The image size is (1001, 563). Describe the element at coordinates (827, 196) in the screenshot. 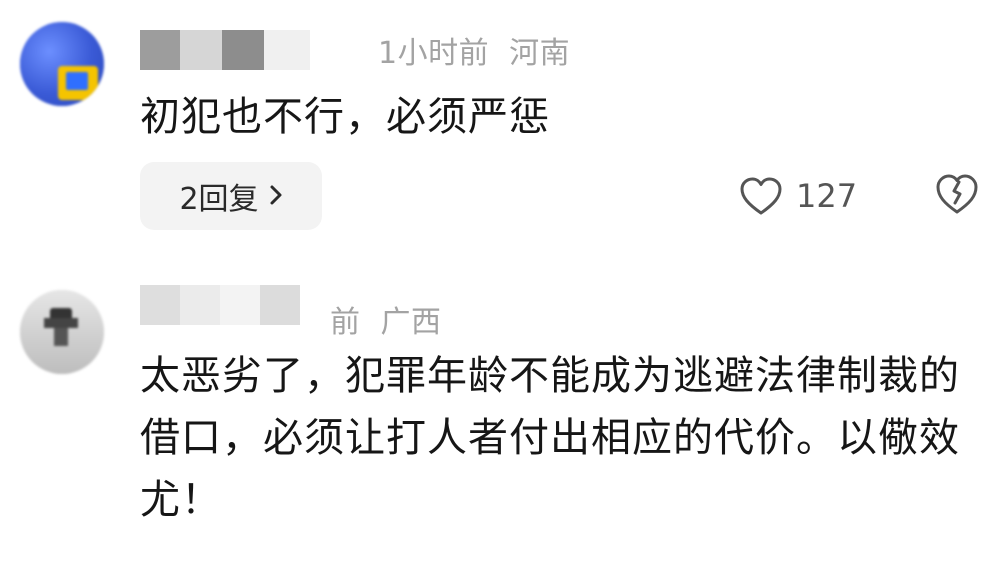

I see `like-count: 127` at that location.